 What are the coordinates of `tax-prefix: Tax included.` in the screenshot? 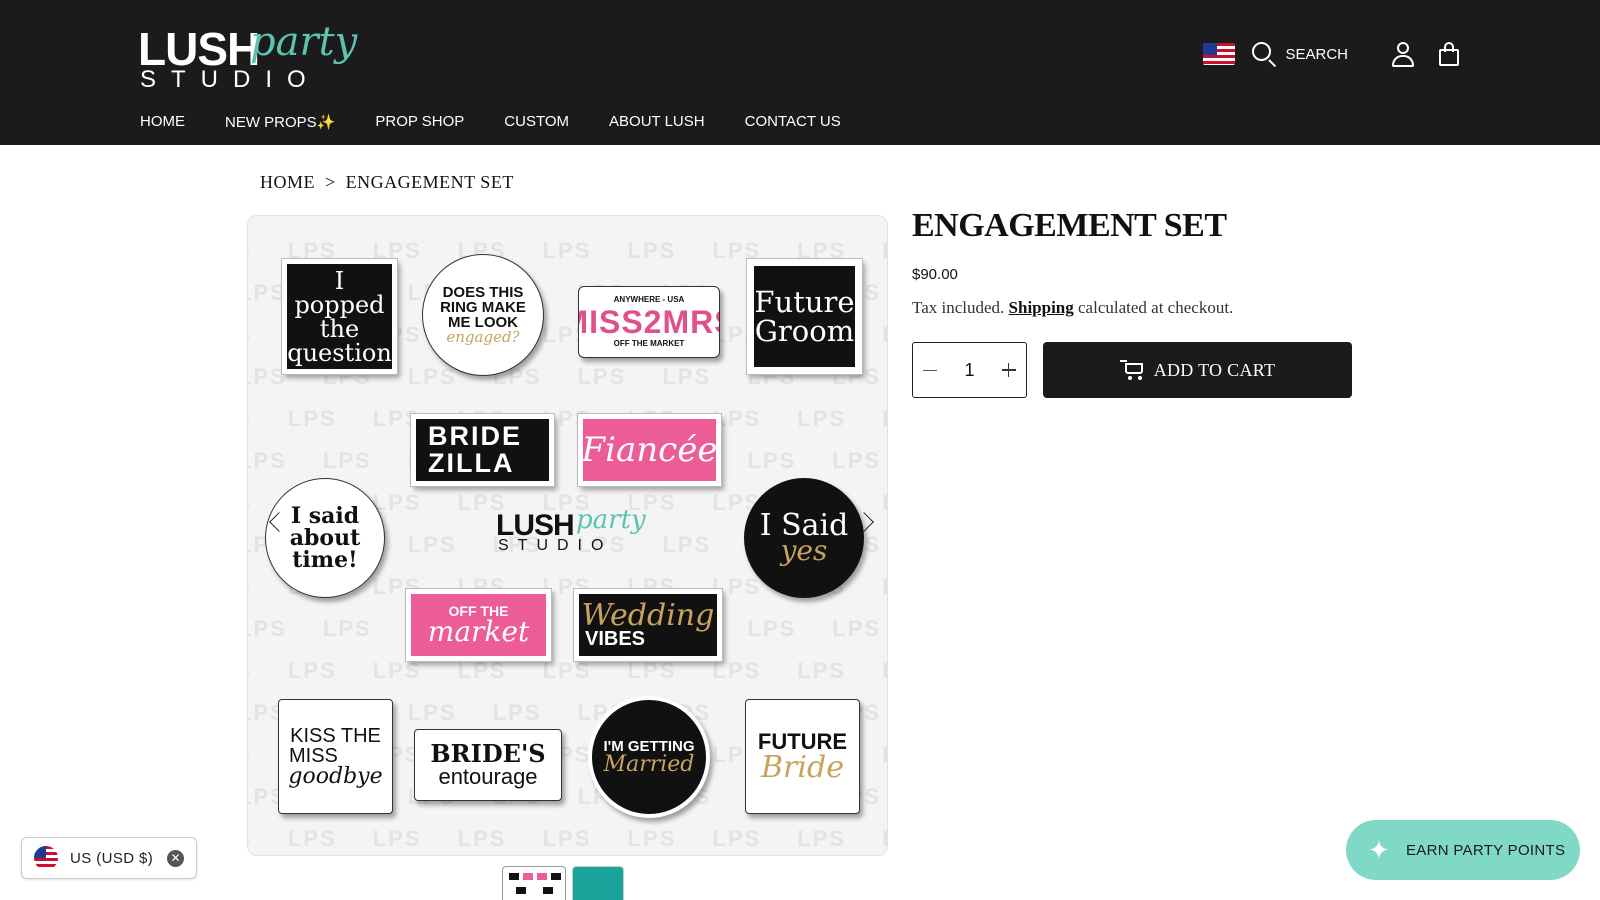 It's located at (958, 307).